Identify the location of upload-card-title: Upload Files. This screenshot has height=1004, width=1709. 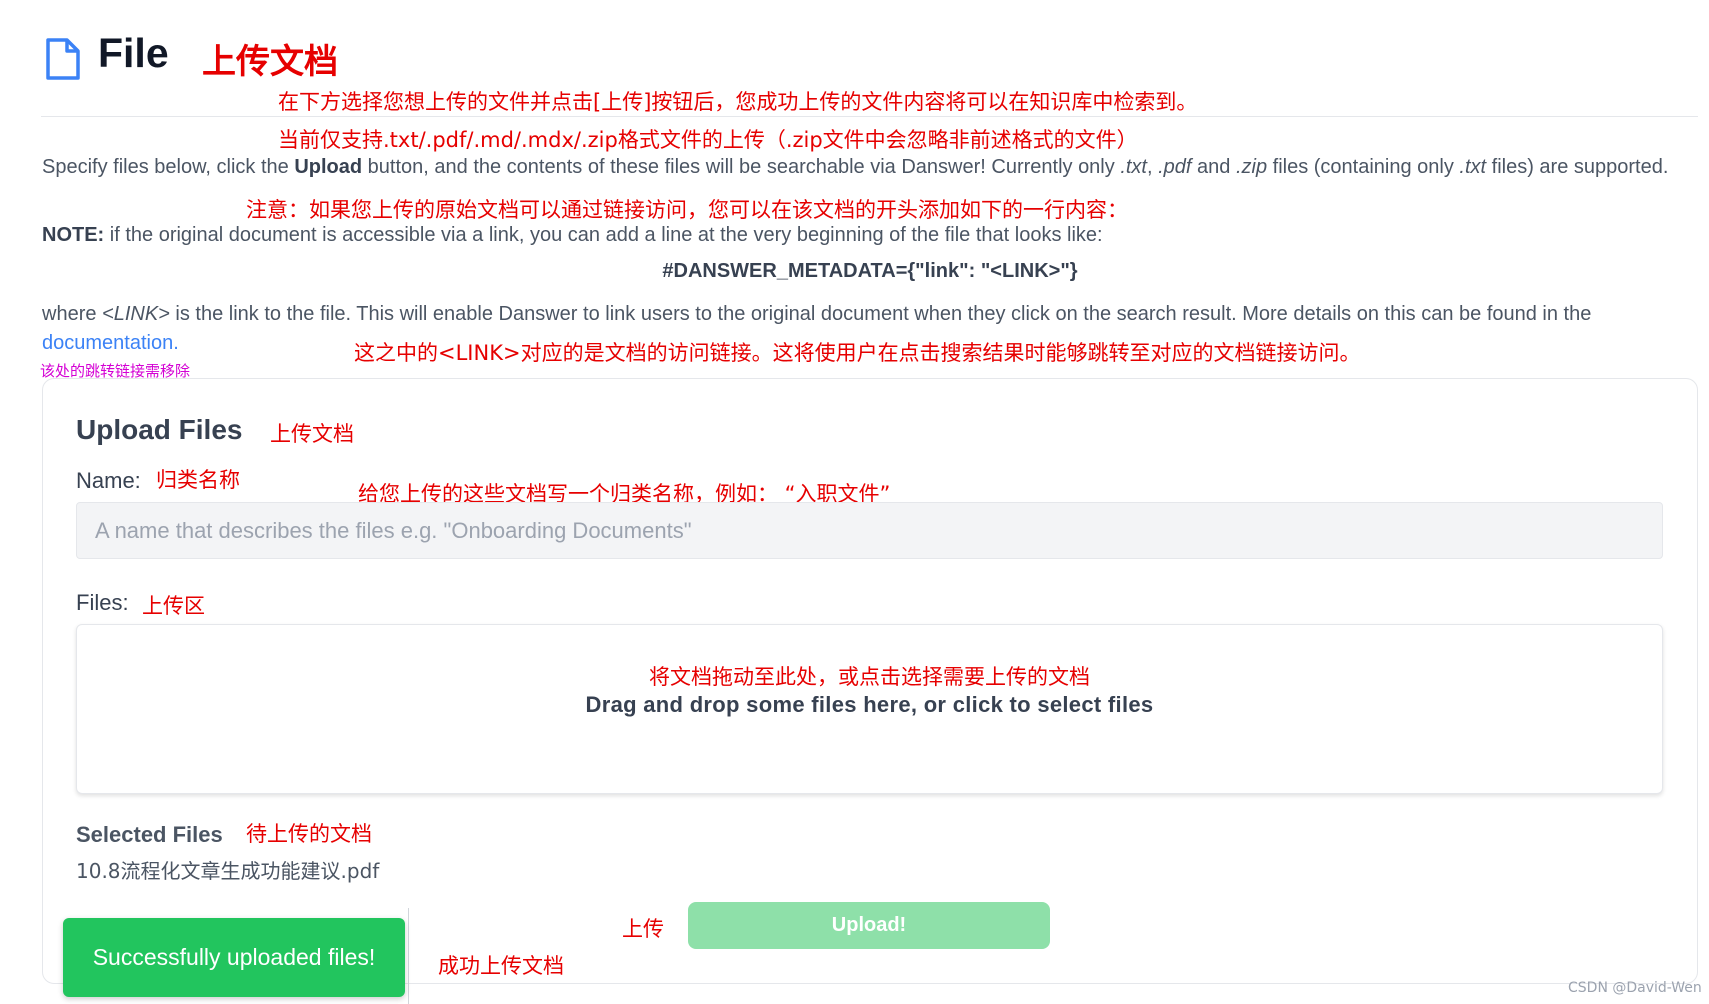
(159, 429).